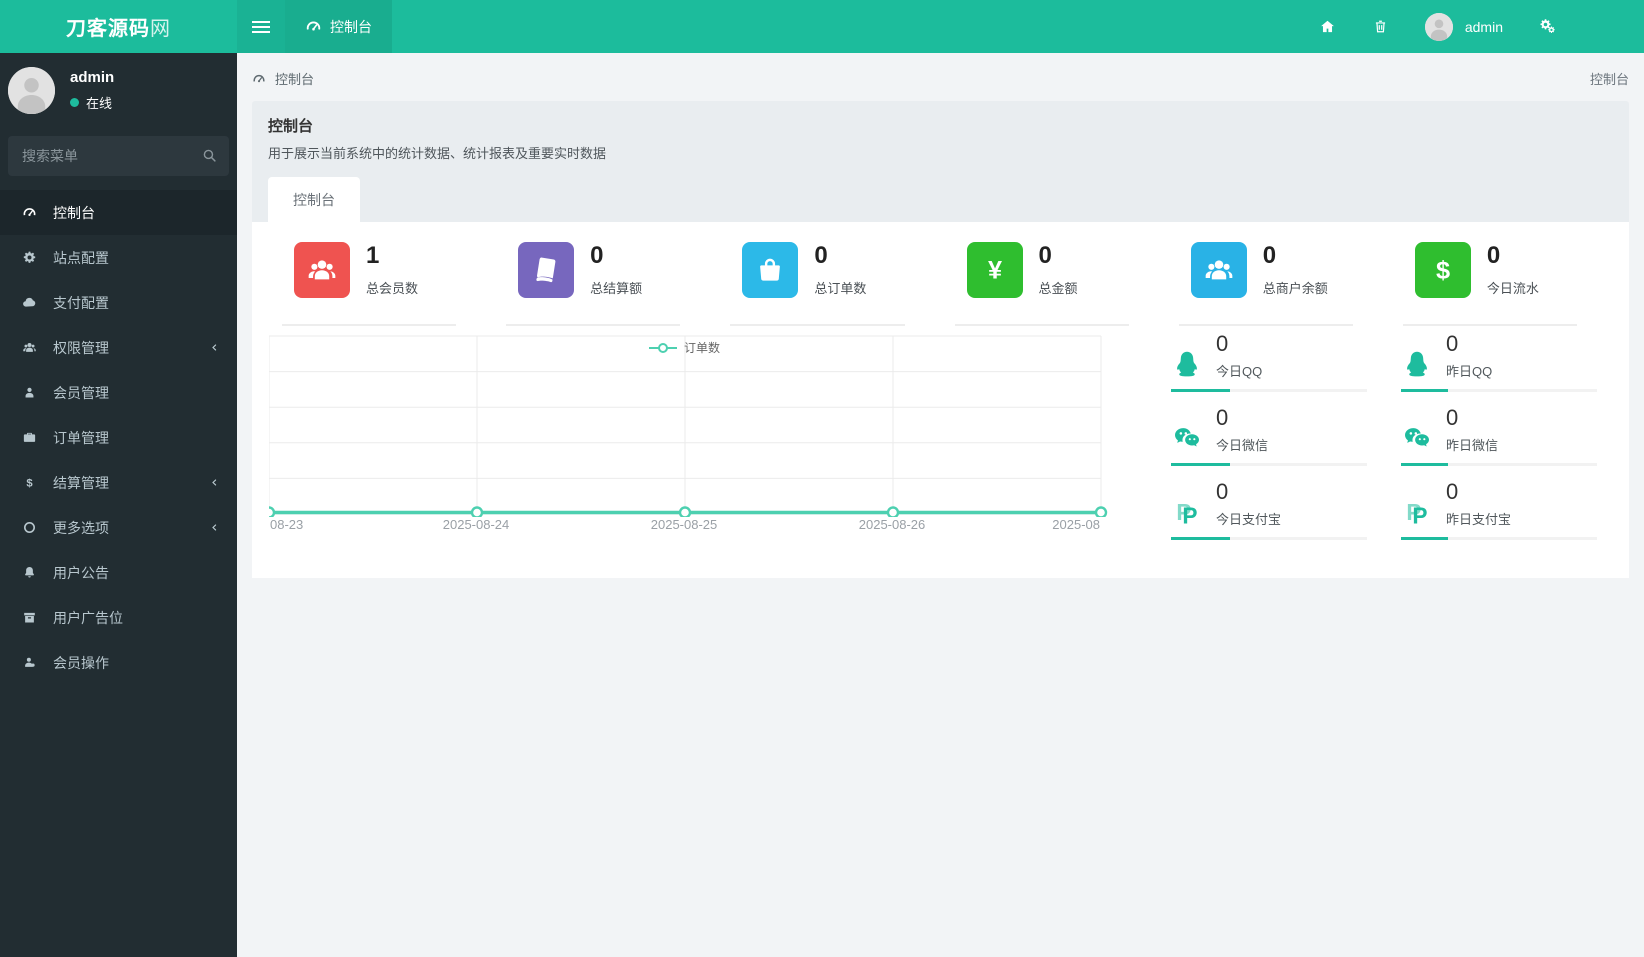 The height and width of the screenshot is (957, 1644). I want to click on mini-stat-bar, so click(1499, 464).